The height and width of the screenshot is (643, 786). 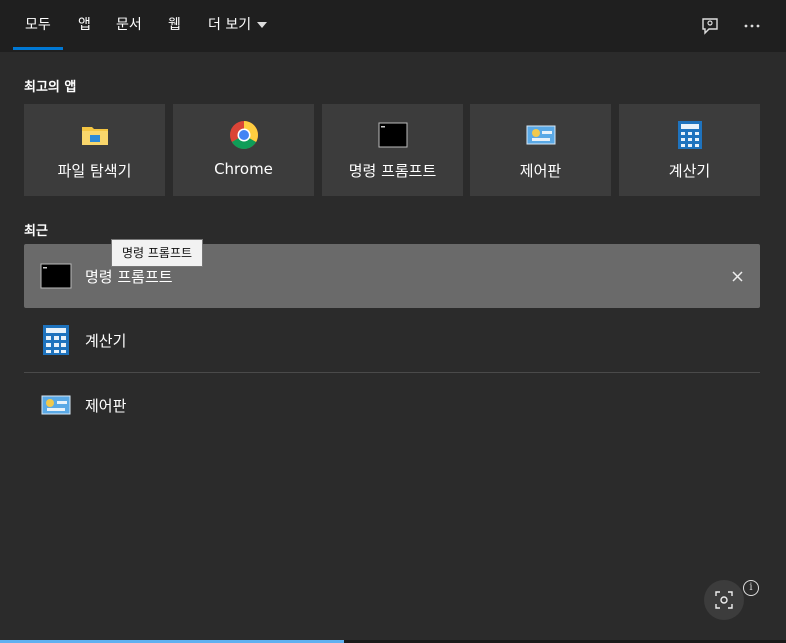 I want to click on info-icon: i, so click(x=751, y=588).